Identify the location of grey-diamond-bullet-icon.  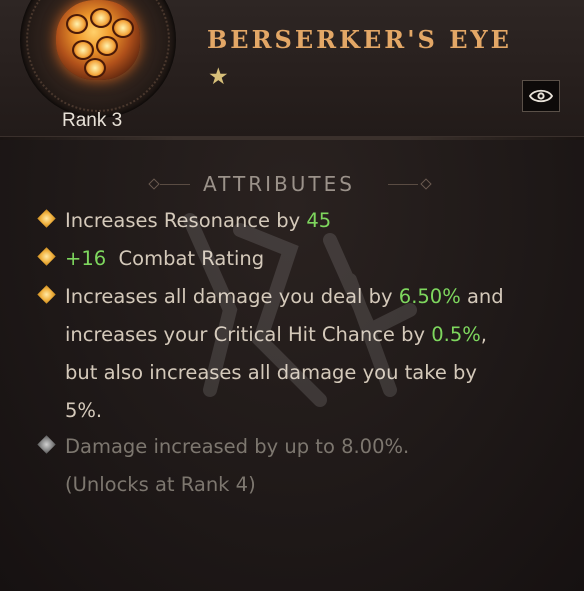
(46, 444).